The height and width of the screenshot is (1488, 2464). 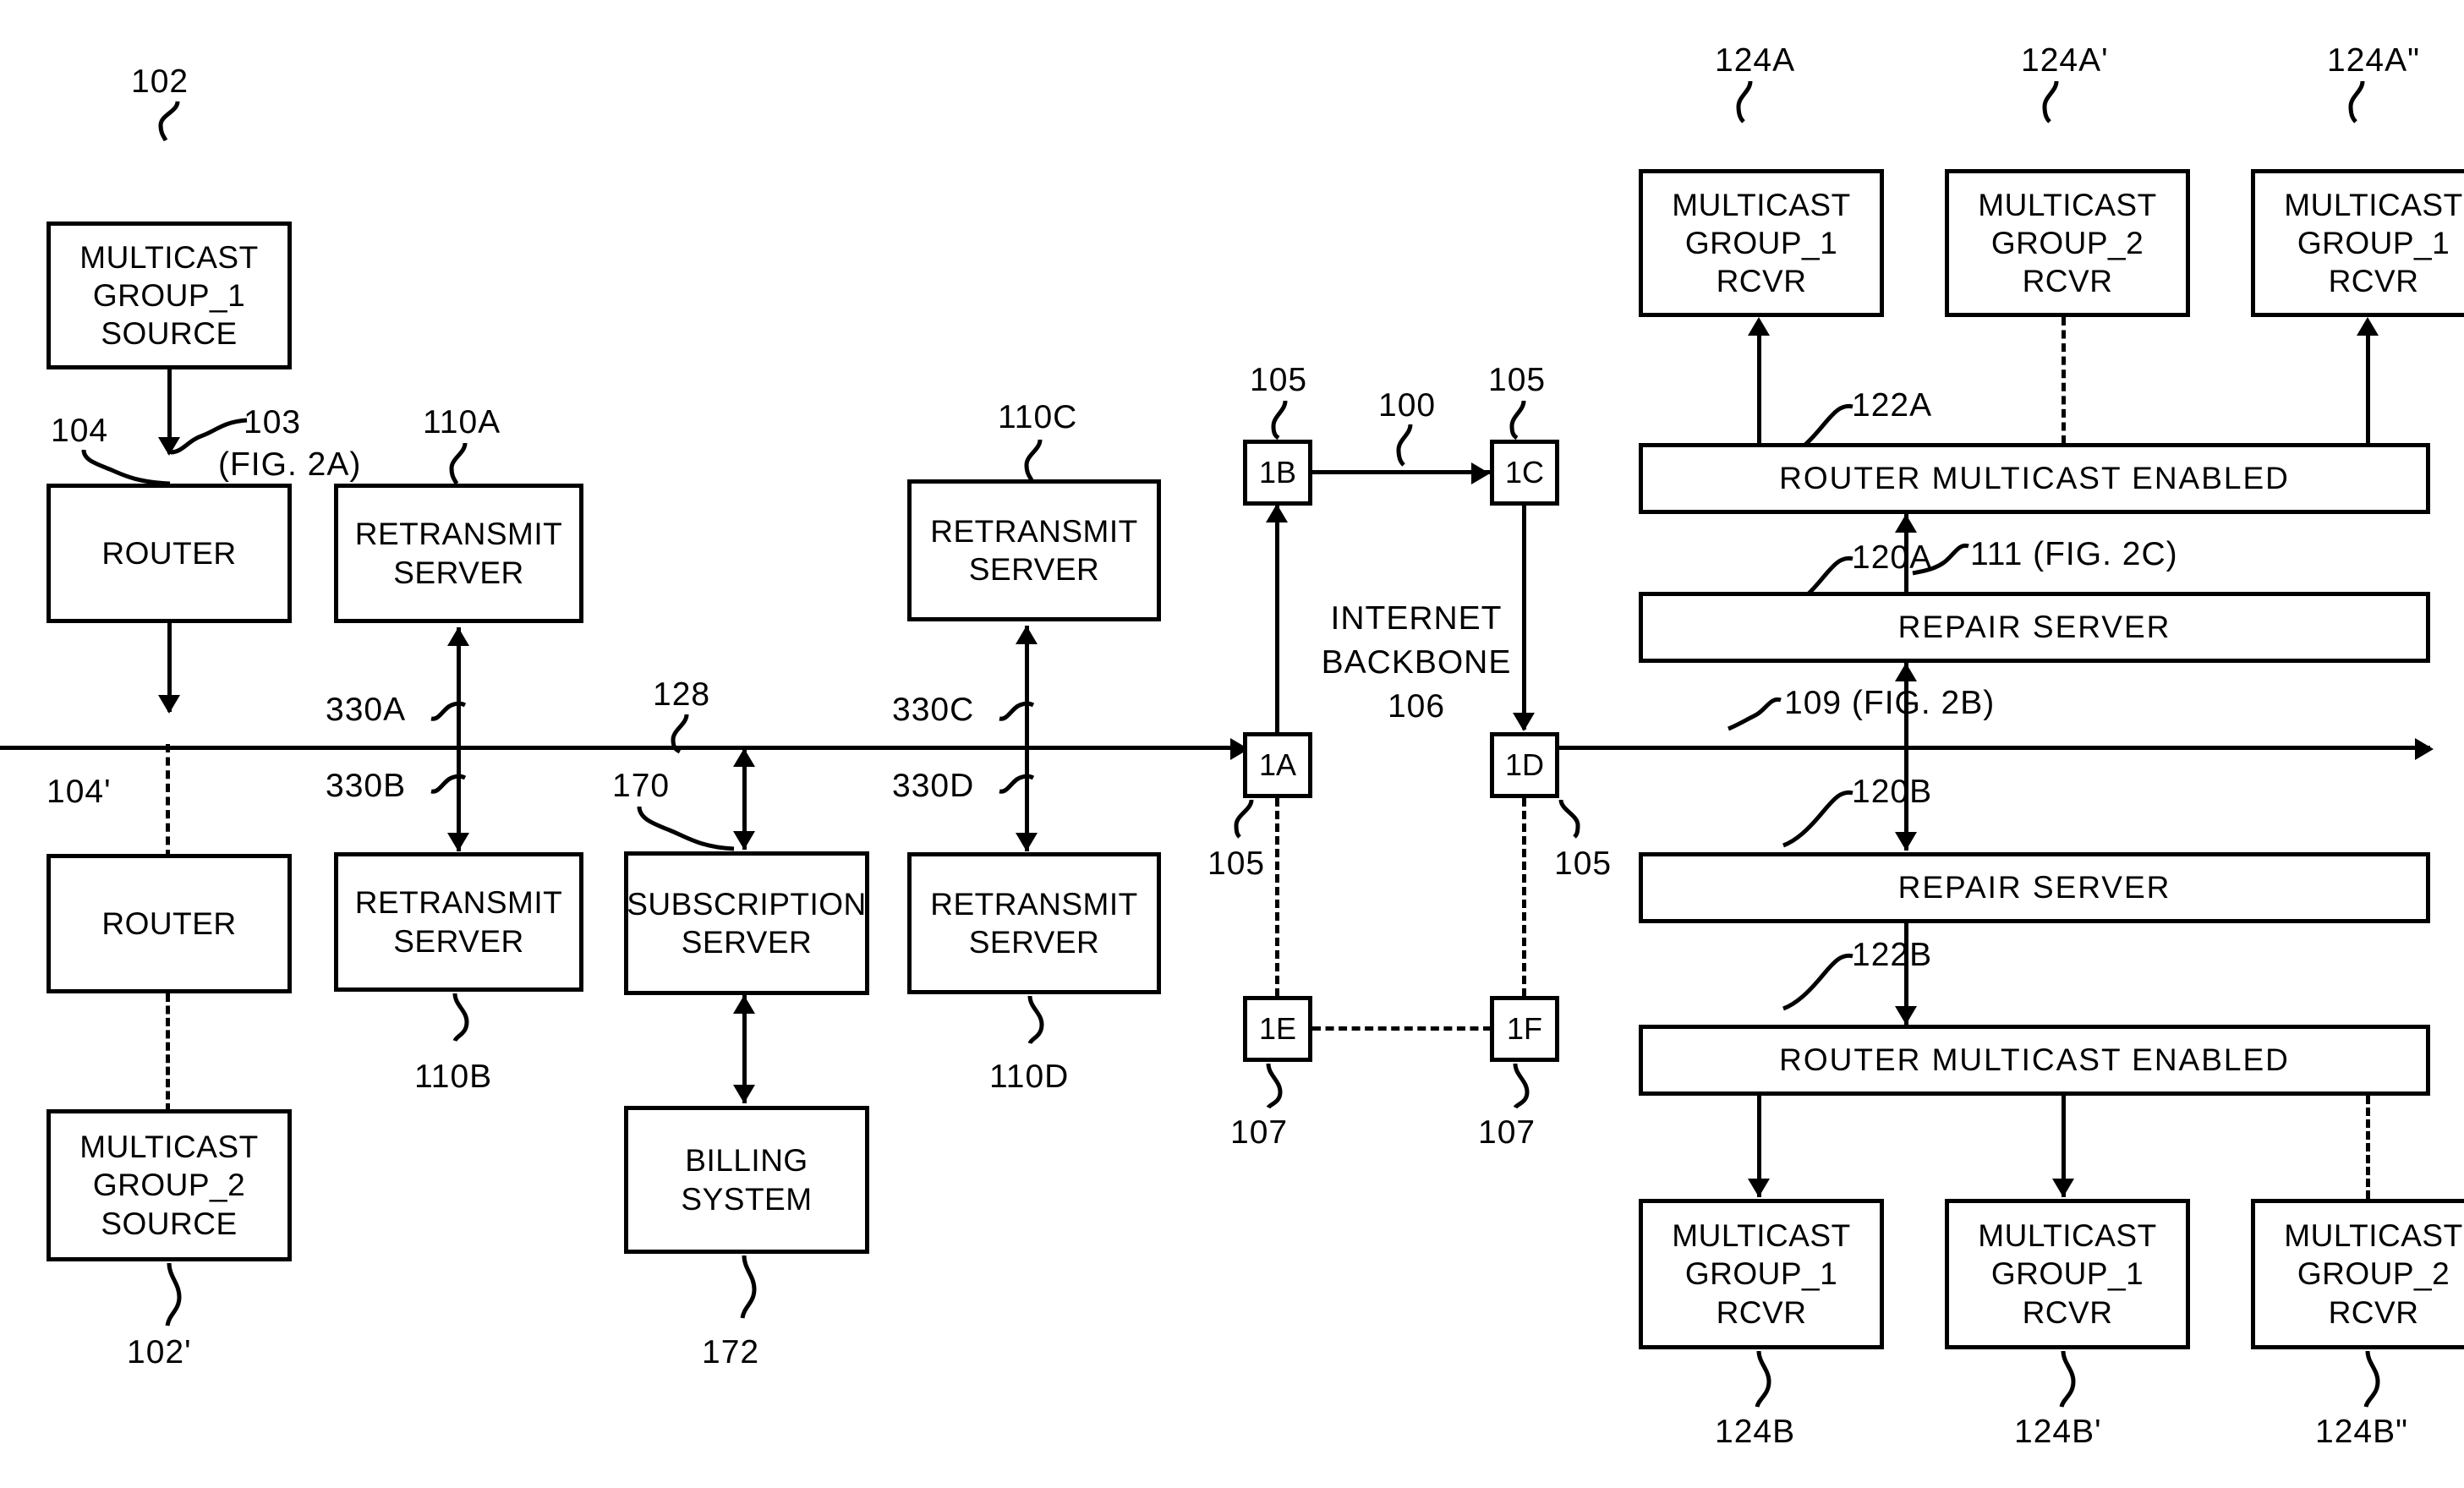 What do you see at coordinates (461, 1017) in the screenshot?
I see `leader-110B` at bounding box center [461, 1017].